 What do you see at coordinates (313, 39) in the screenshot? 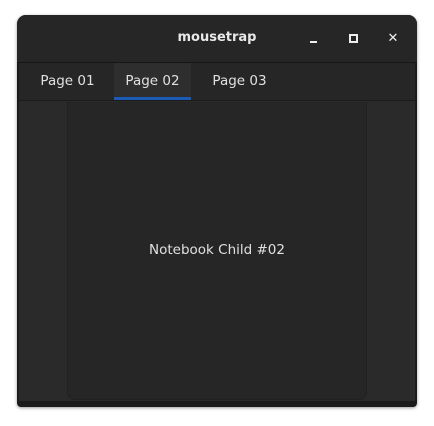
I see `minimize-button` at bounding box center [313, 39].